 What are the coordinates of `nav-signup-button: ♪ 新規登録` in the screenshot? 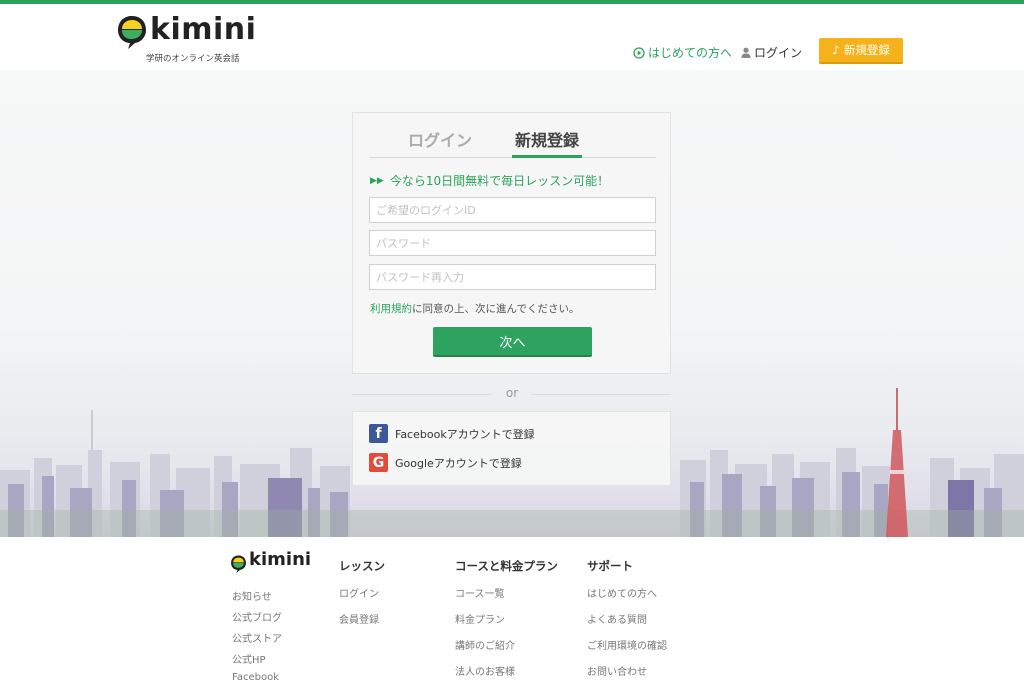 It's located at (861, 51).